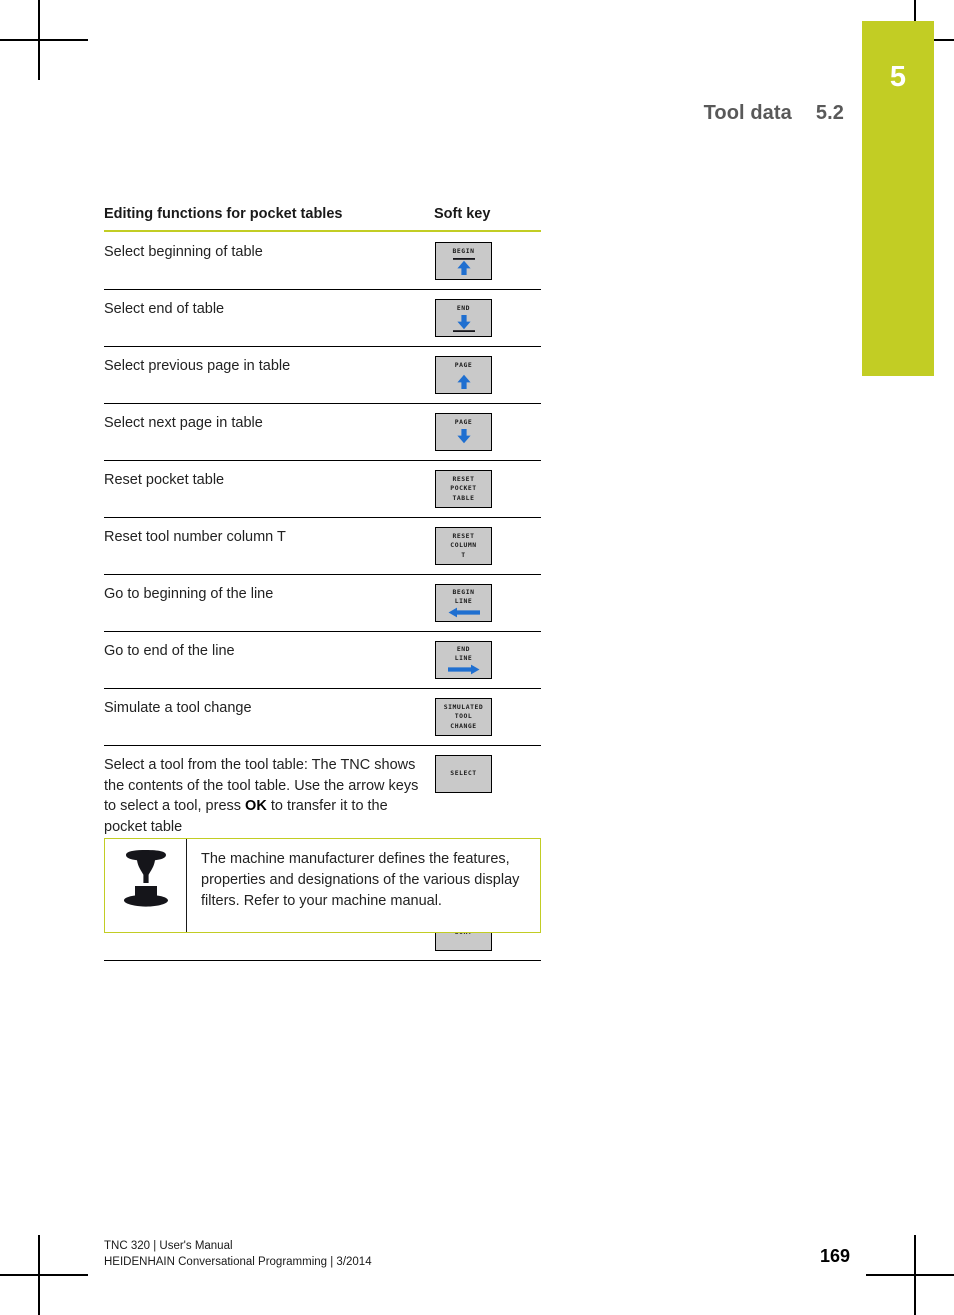 The height and width of the screenshot is (1315, 954). I want to click on arrow-down-with-bar-below-icon, so click(464, 323).